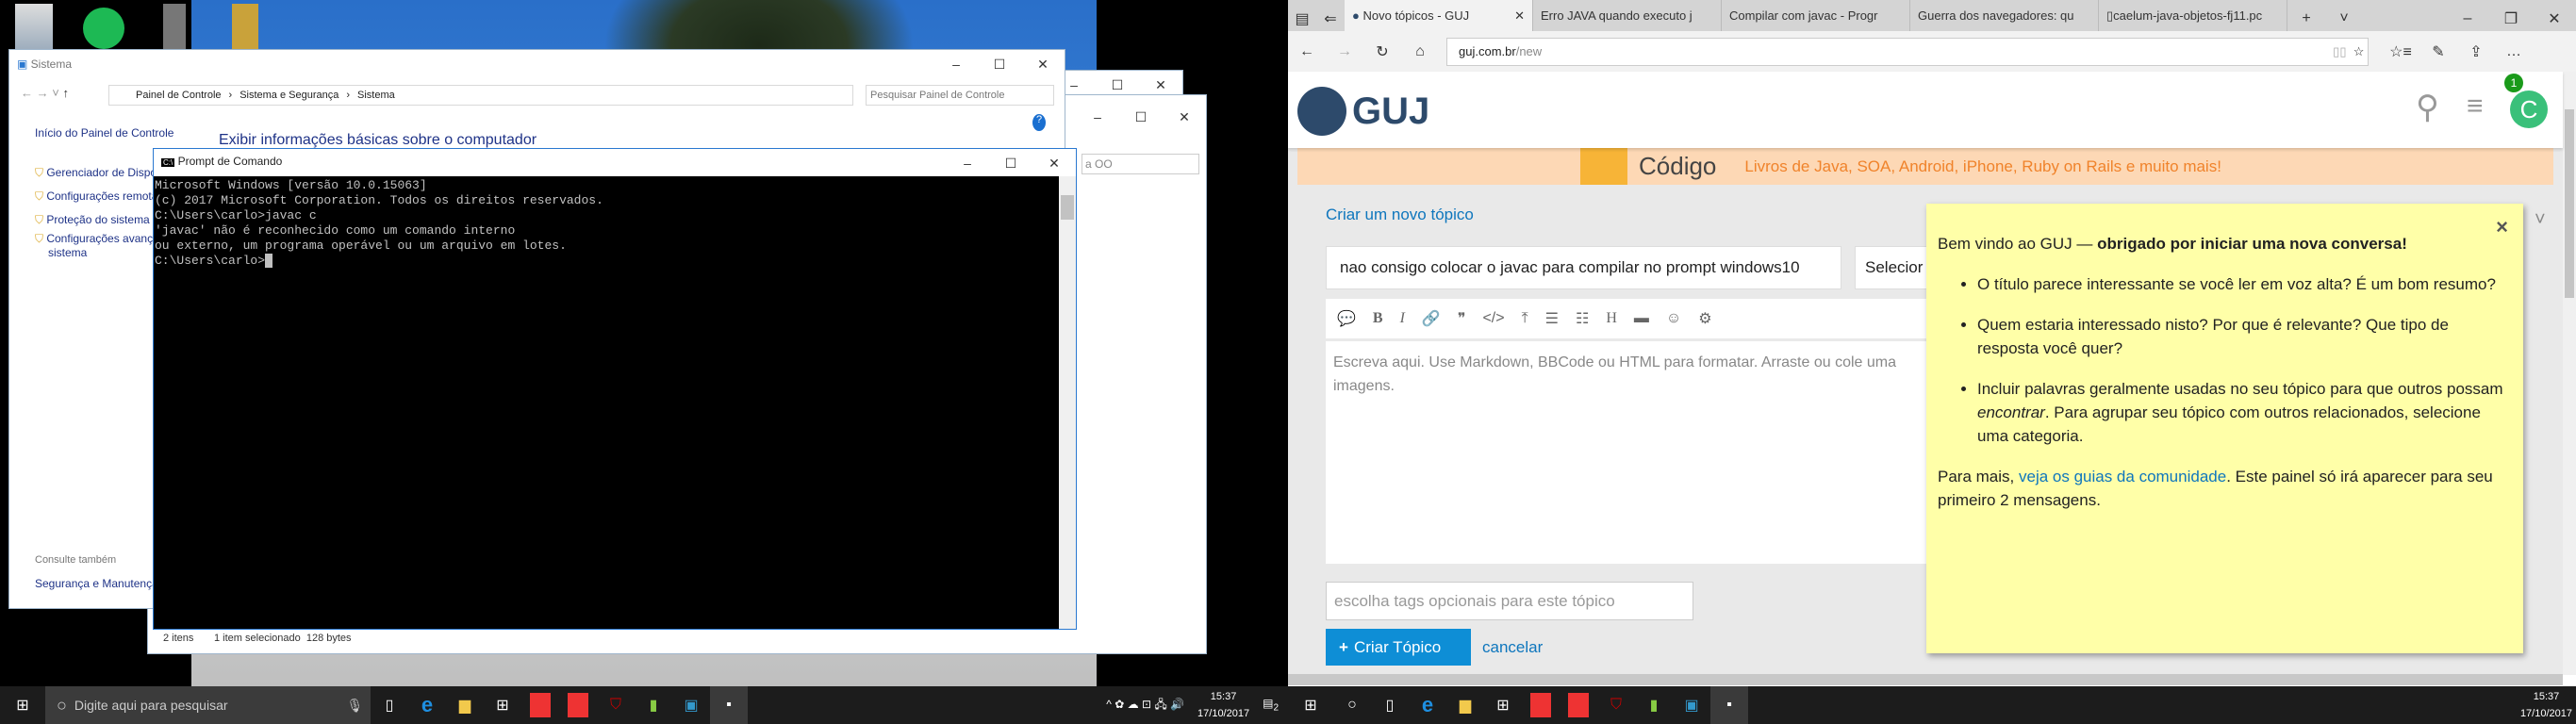 The width and height of the screenshot is (2576, 724). What do you see at coordinates (1431, 318) in the screenshot?
I see `link-icon: 🔗` at bounding box center [1431, 318].